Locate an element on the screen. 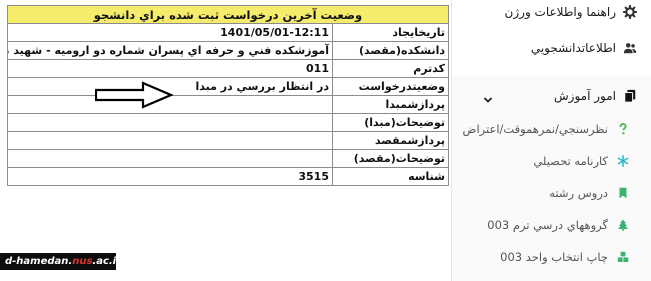  row-label-origin-notes: توضيحات(مبدا) is located at coordinates (390, 122).